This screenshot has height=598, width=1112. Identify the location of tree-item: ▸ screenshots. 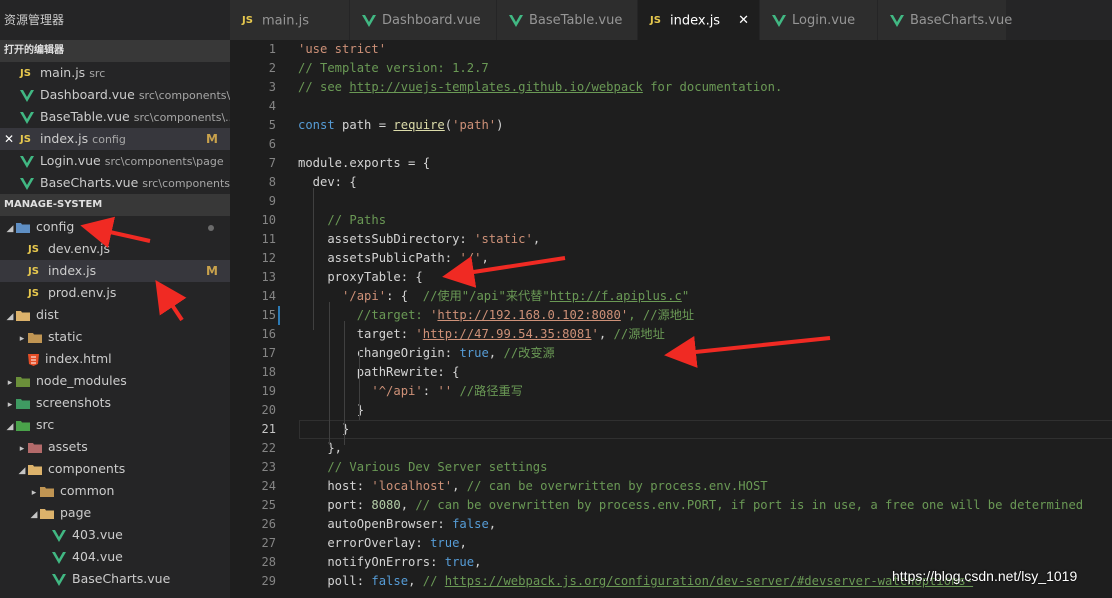
(115, 403).